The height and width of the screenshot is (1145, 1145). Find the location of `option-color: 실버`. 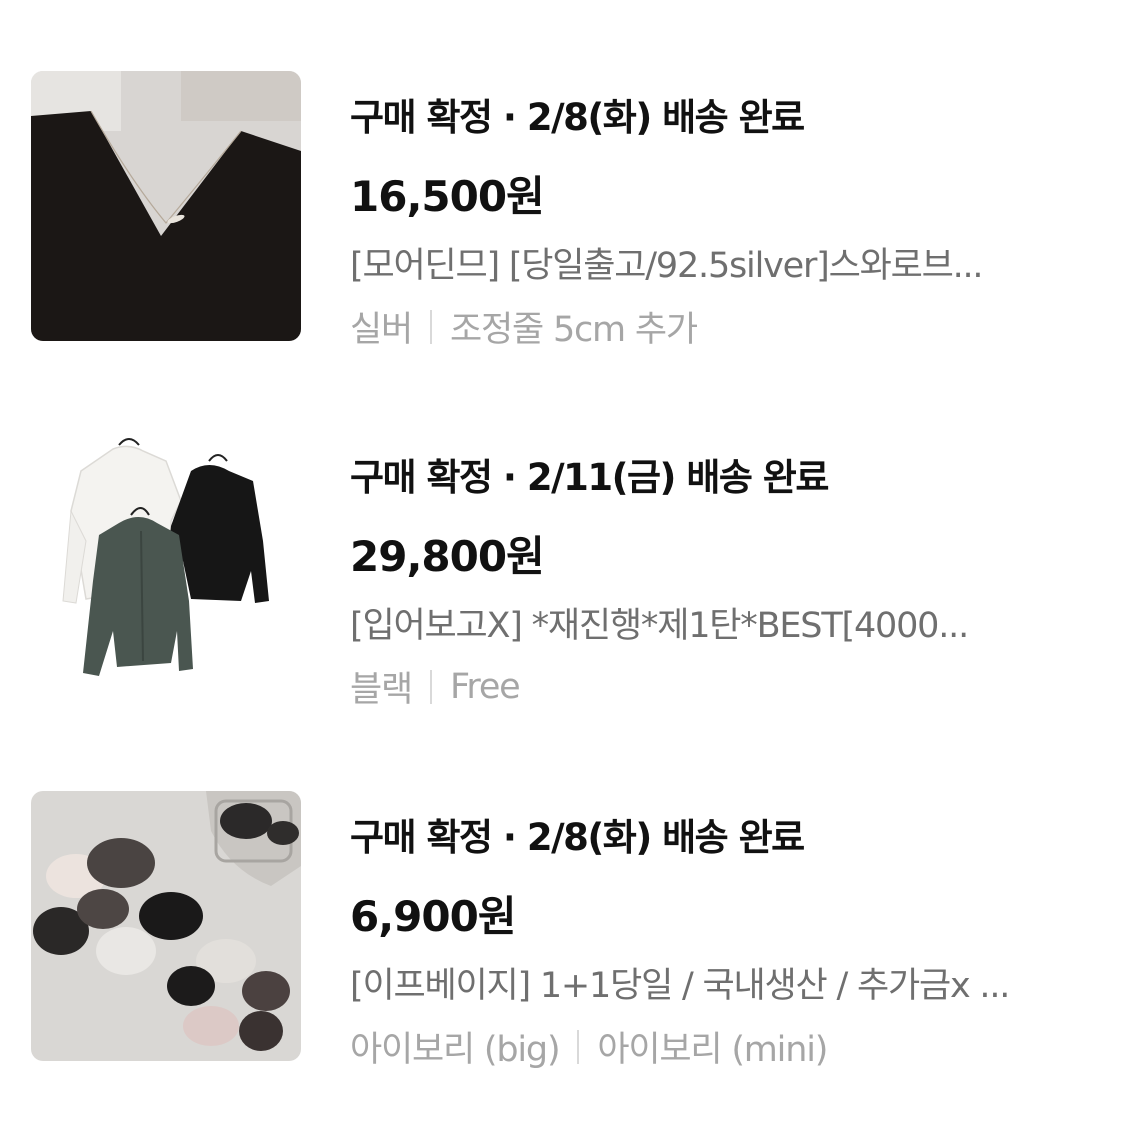

option-color: 실버 is located at coordinates (381, 330).